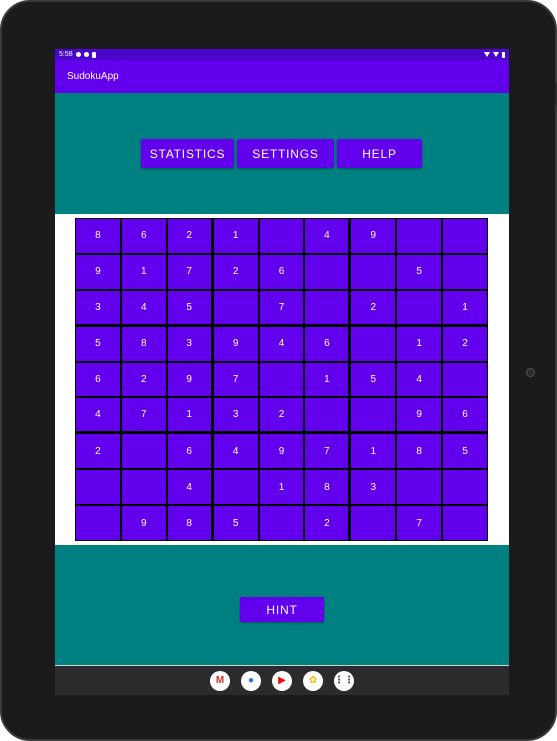 Image resolution: width=557 pixels, height=741 pixels. I want to click on statistics-button: STATISTICS, so click(187, 153).